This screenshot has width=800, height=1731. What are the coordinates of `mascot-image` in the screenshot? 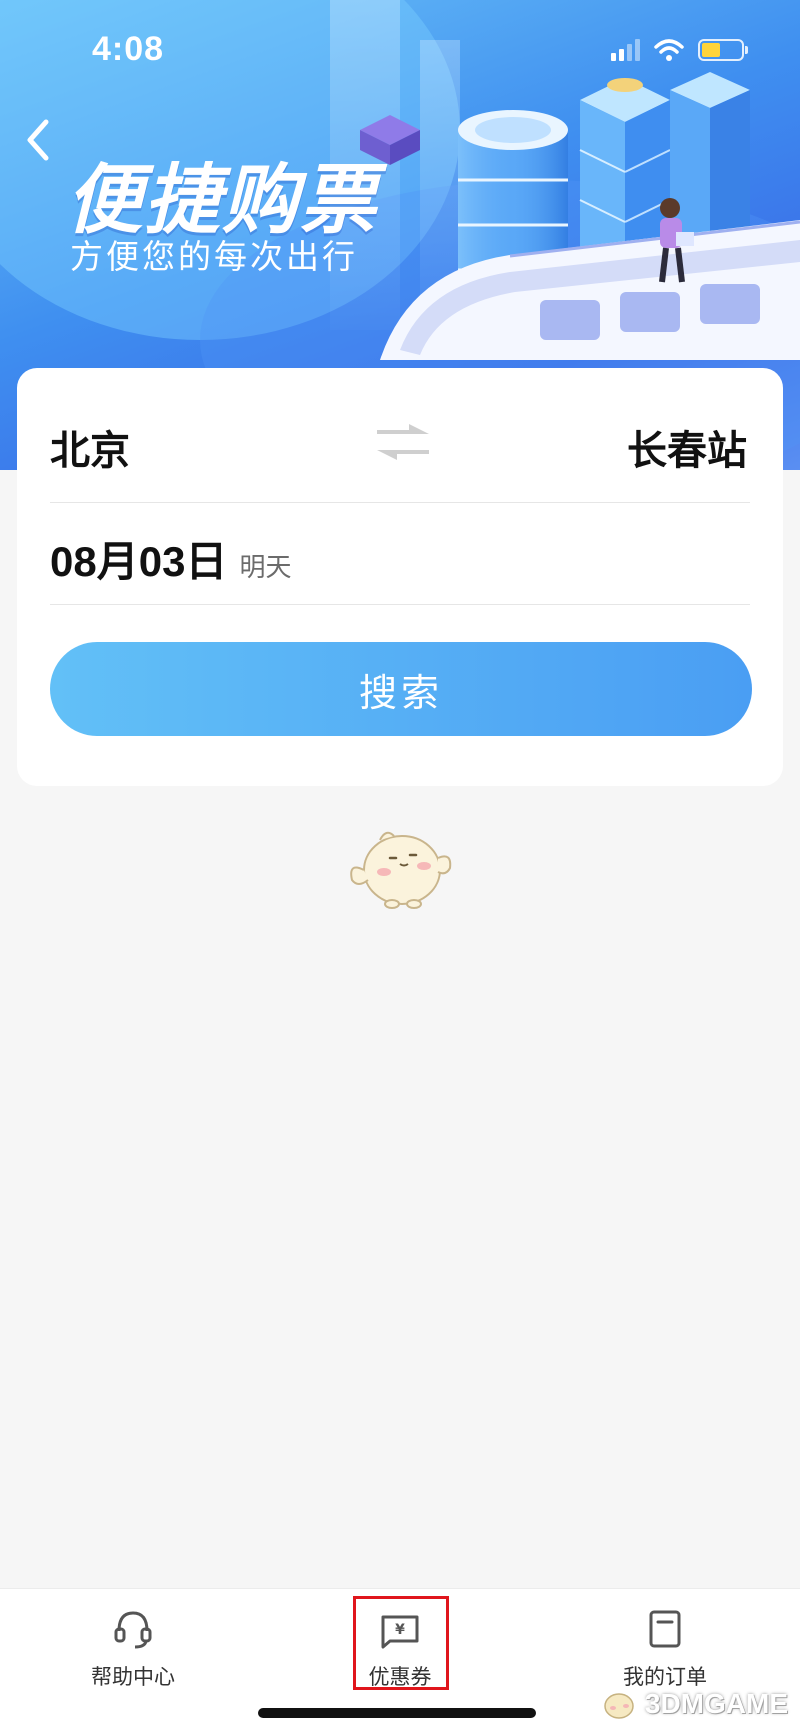 It's located at (401, 870).